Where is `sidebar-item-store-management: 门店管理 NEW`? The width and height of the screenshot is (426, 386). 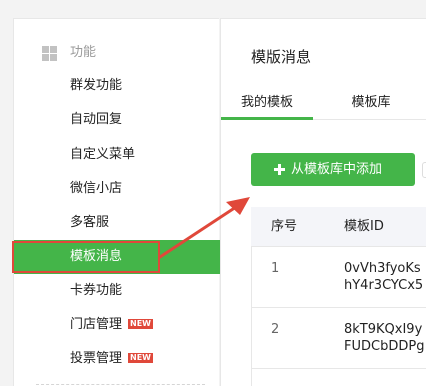
sidebar-item-store-management: 门店管理 NEW is located at coordinates (117, 325).